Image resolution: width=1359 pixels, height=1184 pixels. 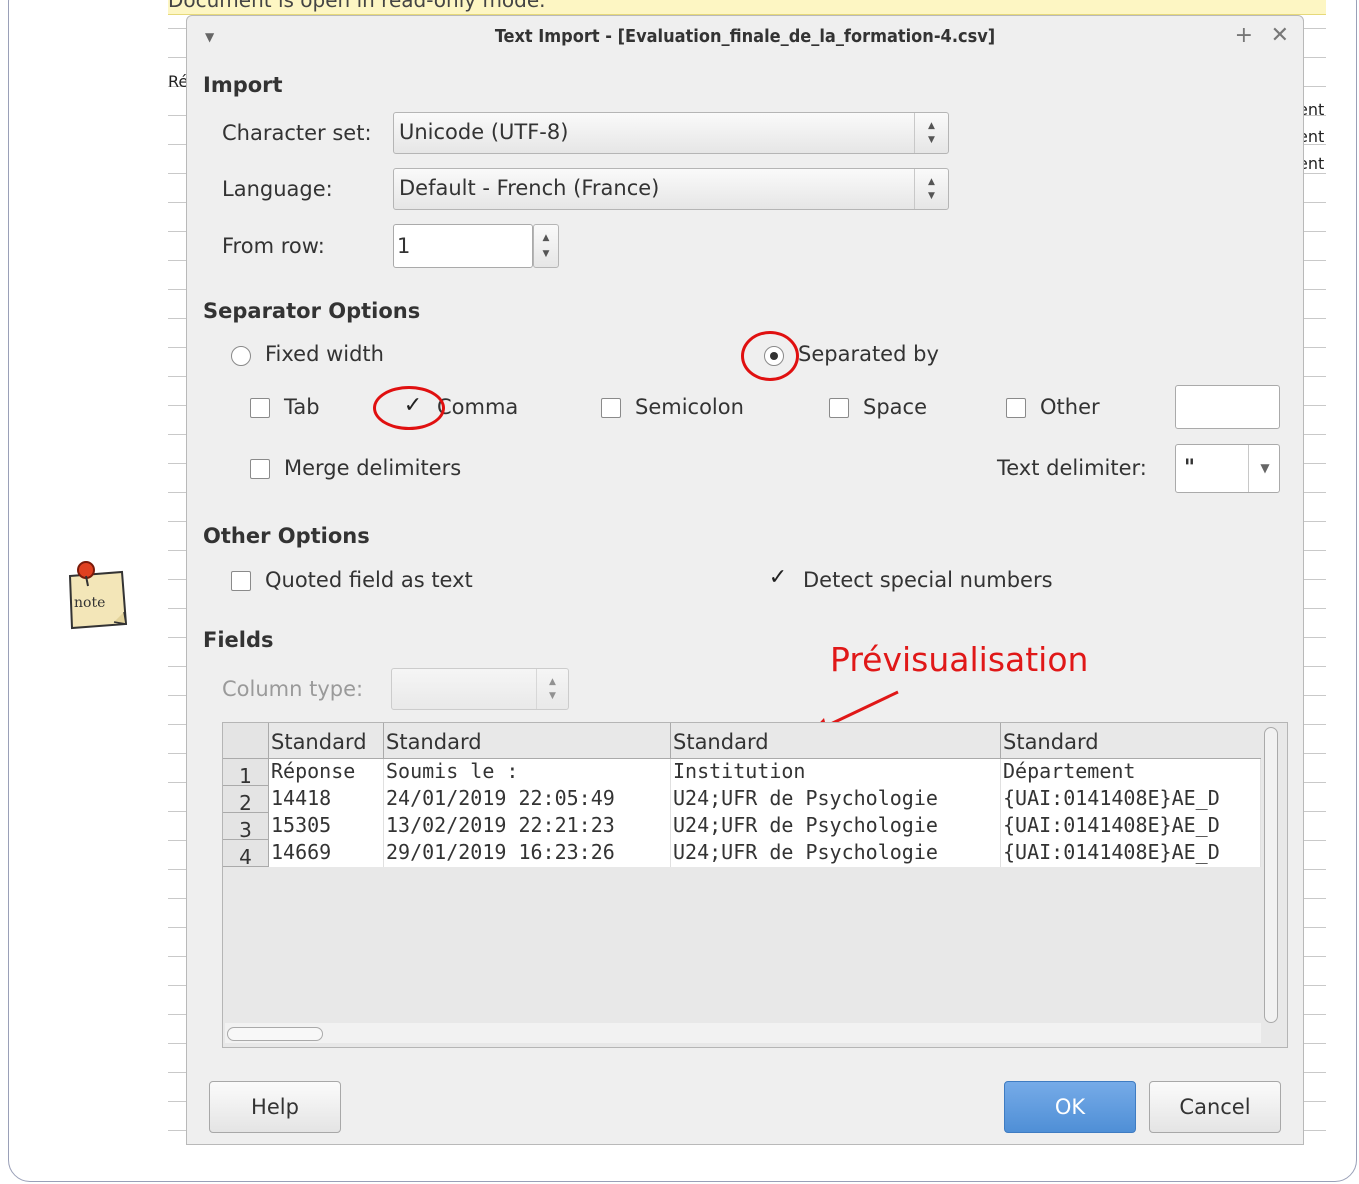 What do you see at coordinates (527, 826) in the screenshot?
I see `table-cell: 13/02/2019 22:21:23` at bounding box center [527, 826].